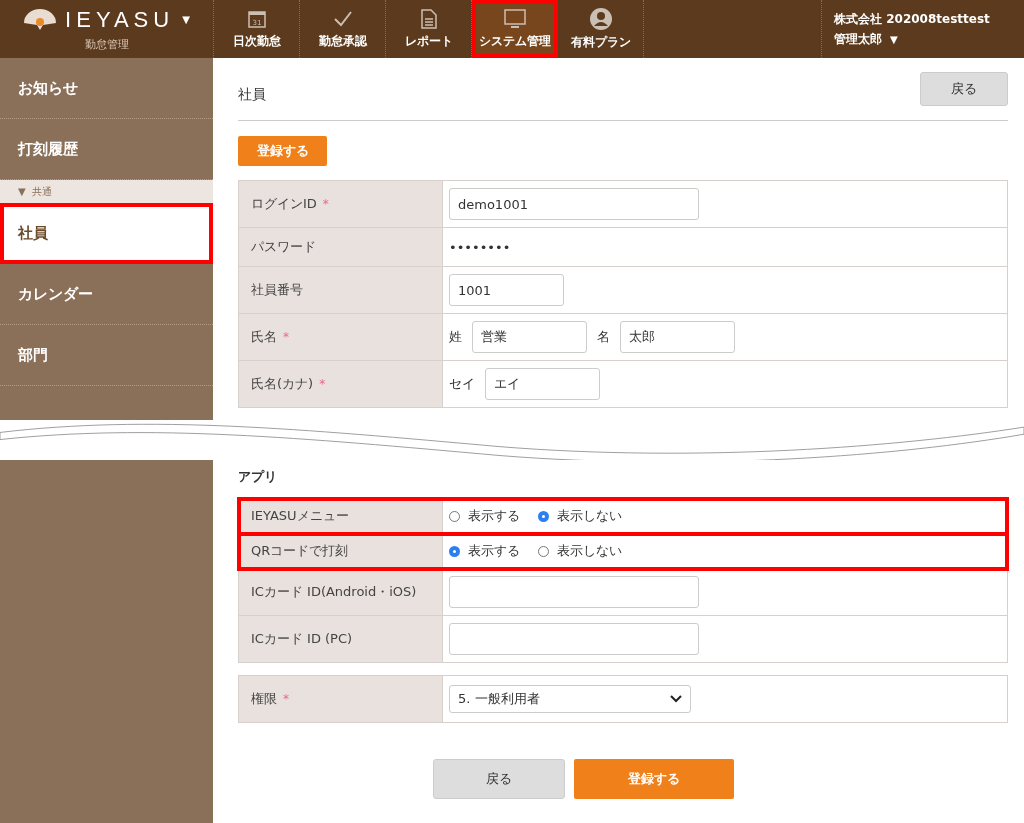 The width and height of the screenshot is (1024, 823). Describe the element at coordinates (252, 95) in the screenshot. I see `page-title: 社員` at that location.